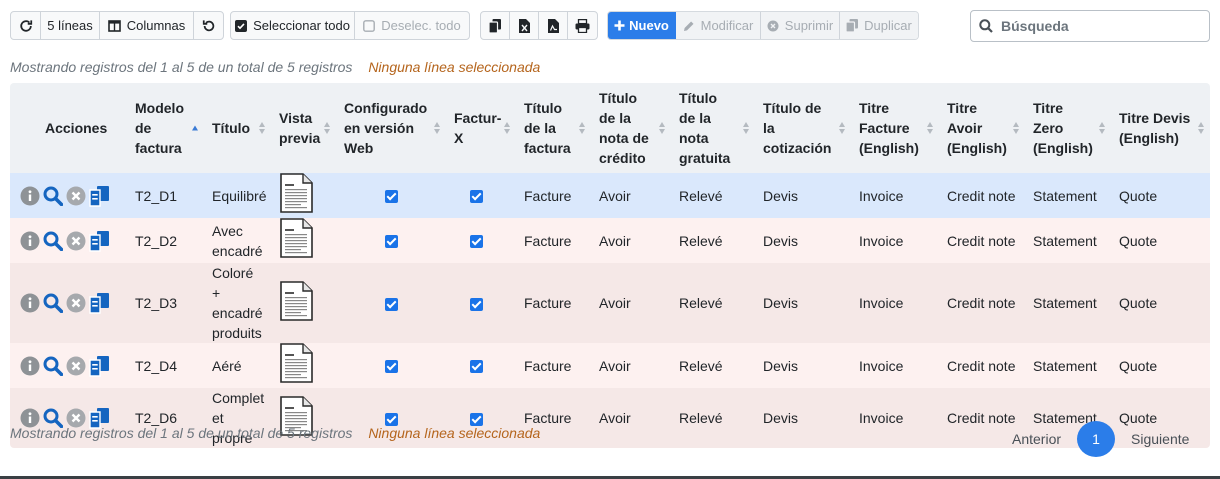  Describe the element at coordinates (1068, 128) in the screenshot. I see `col-zero-en: Titre Zero (English)` at that location.